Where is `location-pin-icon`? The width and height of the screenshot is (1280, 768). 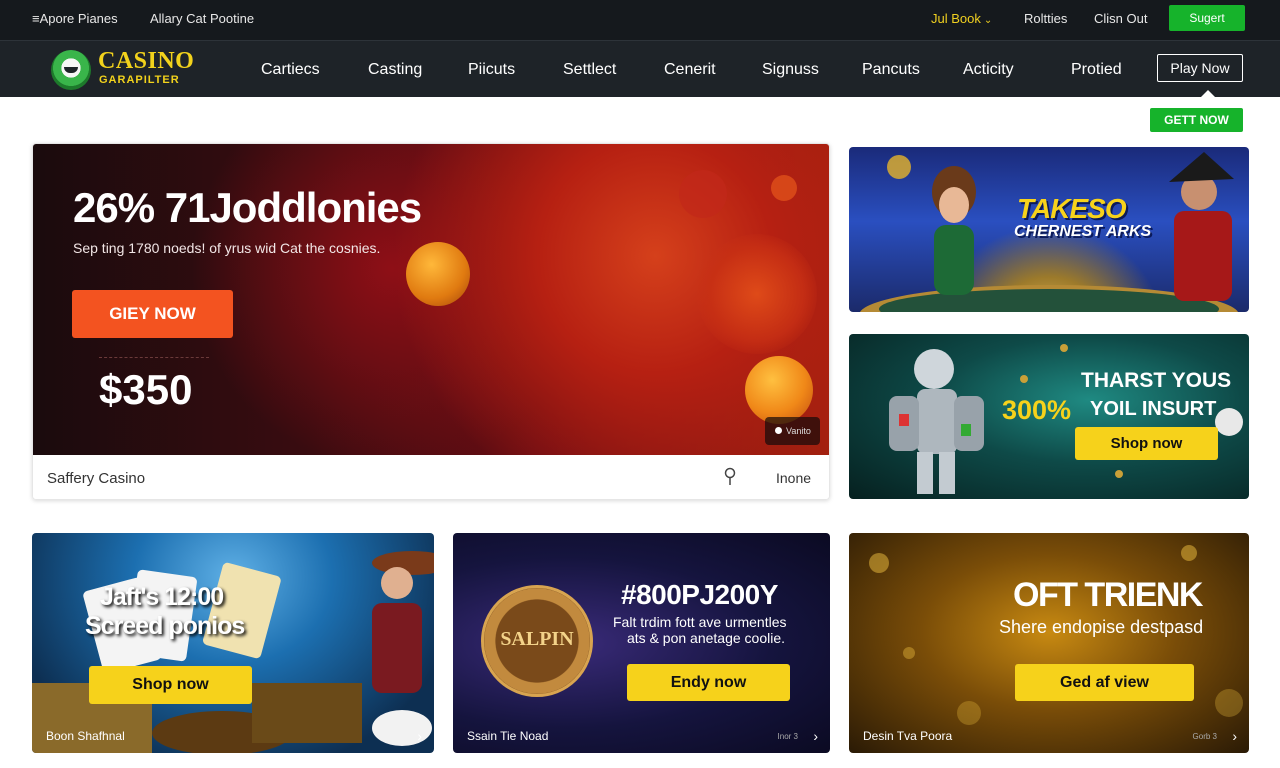 location-pin-icon is located at coordinates (730, 477).